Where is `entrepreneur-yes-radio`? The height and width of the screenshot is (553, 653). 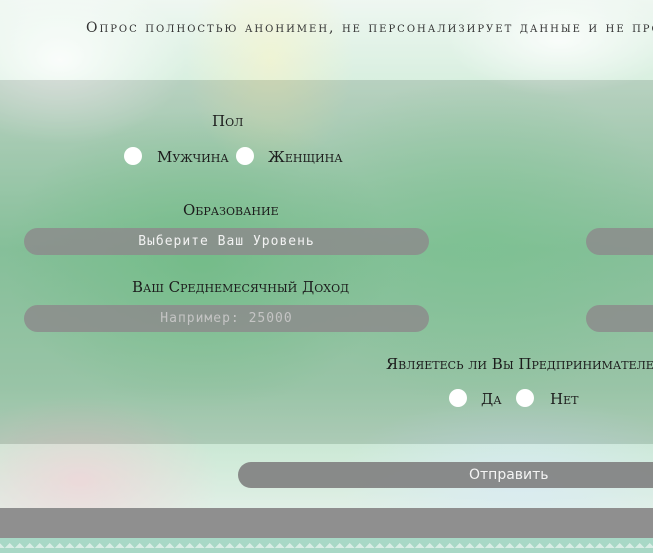 entrepreneur-yes-radio is located at coordinates (458, 398).